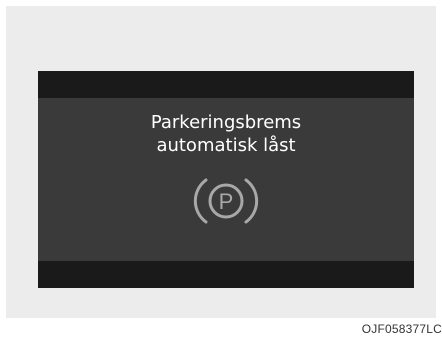 This screenshot has width=442, height=345. I want to click on warning-message: Parkeringsbrems automatisk låst, so click(226, 134).